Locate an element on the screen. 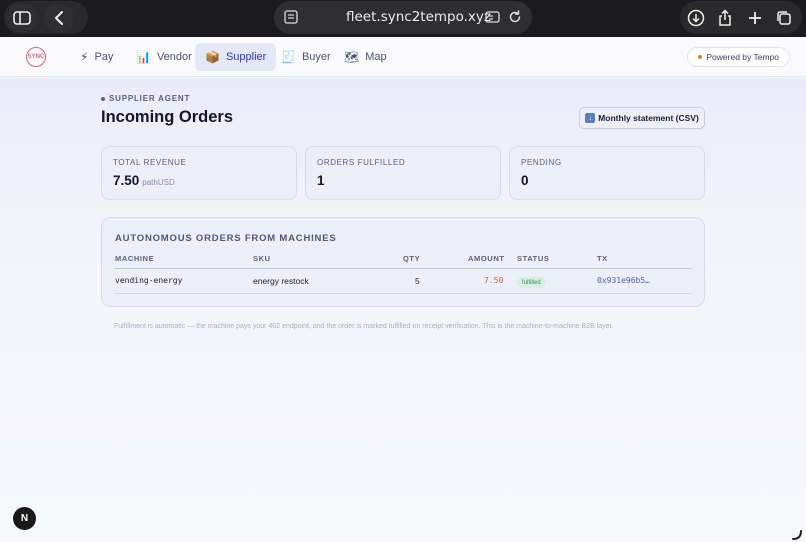 Image resolution: width=806 pixels, height=542 pixels. share-icon is located at coordinates (725, 17).